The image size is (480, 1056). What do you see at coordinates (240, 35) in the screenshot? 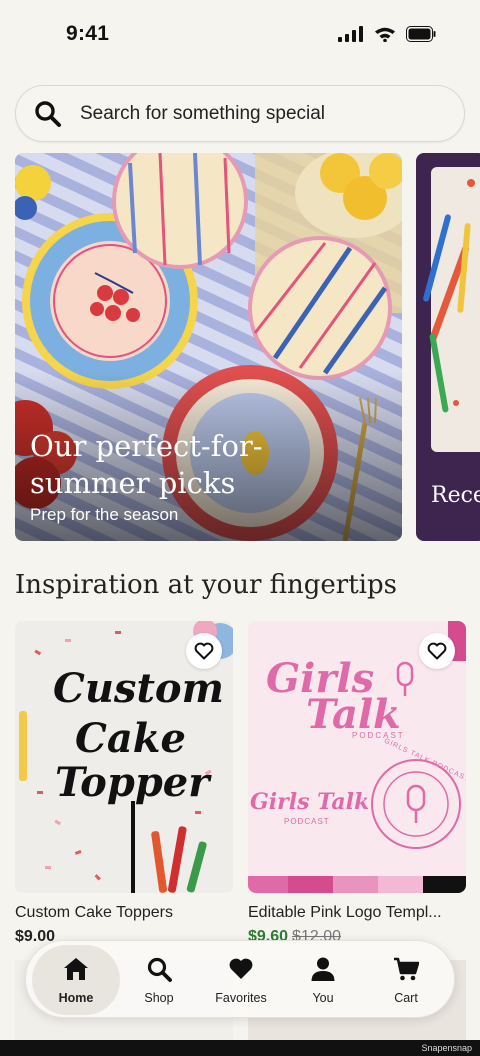
I see `status-bar: 9:41` at bounding box center [240, 35].